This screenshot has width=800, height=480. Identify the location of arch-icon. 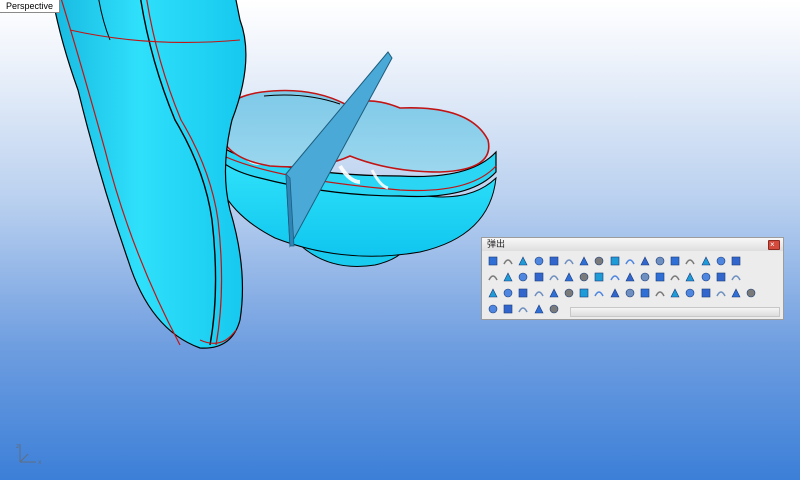
(736, 278).